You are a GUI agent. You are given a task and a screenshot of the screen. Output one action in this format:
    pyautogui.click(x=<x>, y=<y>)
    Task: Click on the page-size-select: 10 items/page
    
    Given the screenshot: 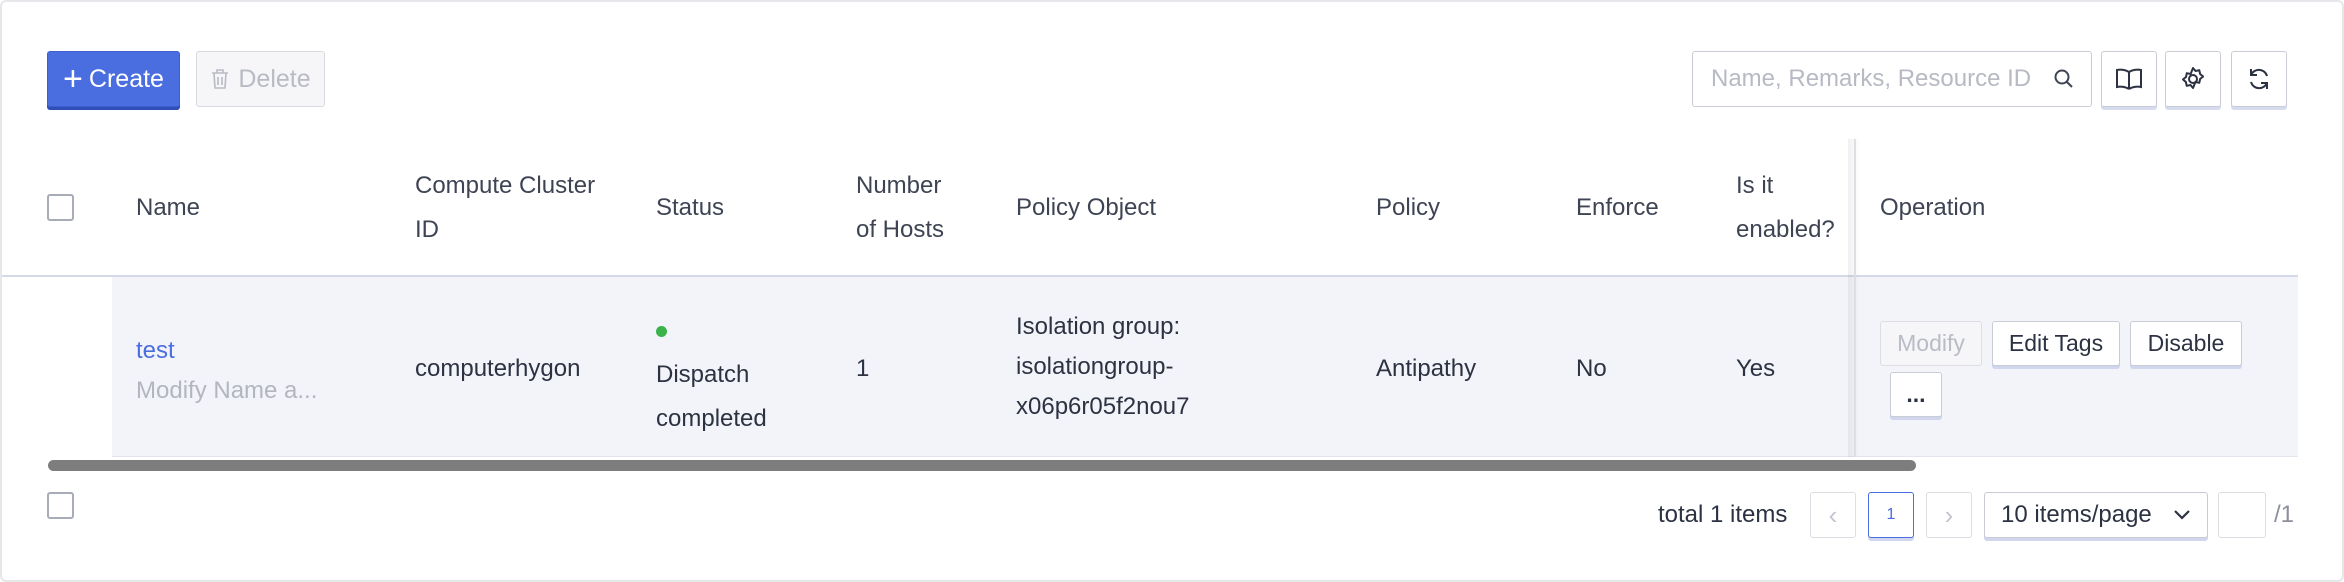 What is the action you would take?
    pyautogui.click(x=2096, y=515)
    